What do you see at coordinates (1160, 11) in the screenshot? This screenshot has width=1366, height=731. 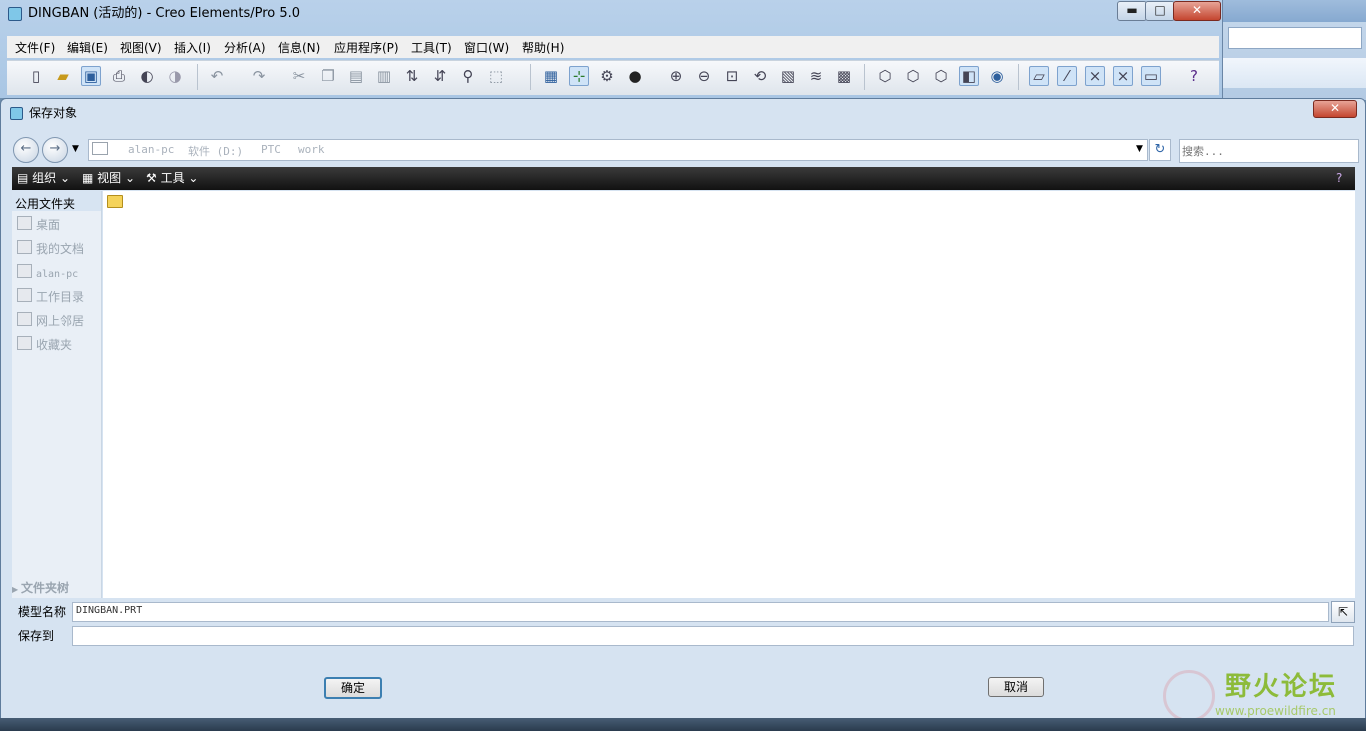 I see `maximize-button: □` at bounding box center [1160, 11].